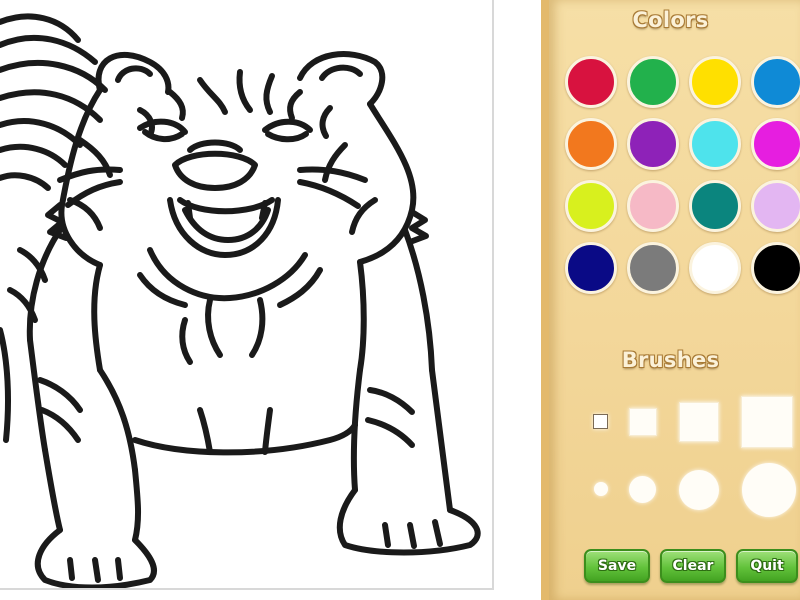  What do you see at coordinates (653, 268) in the screenshot?
I see `color-swatch-gray` at bounding box center [653, 268].